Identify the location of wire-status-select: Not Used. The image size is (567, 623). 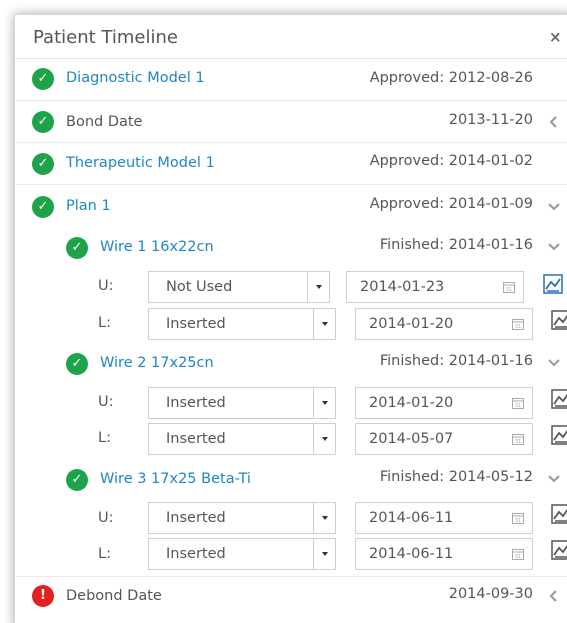
(239, 287).